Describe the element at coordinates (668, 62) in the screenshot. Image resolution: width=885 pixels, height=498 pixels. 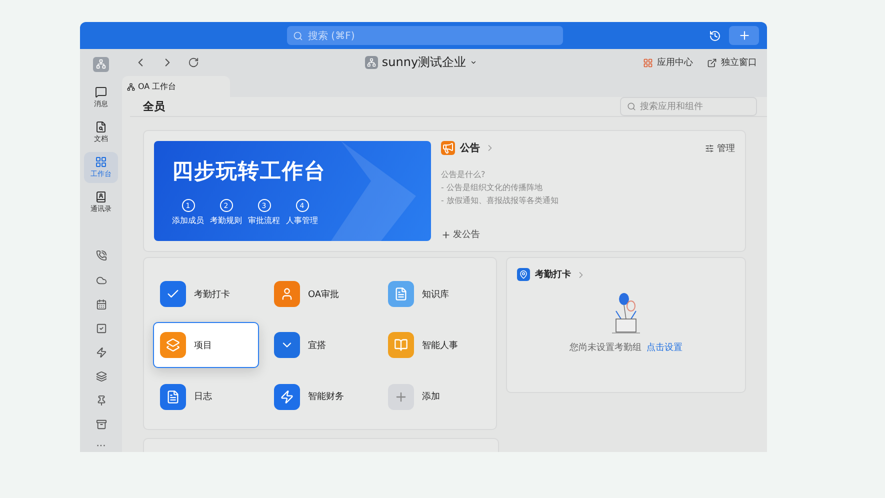
I see `toolbar-action: 应用中心` at that location.